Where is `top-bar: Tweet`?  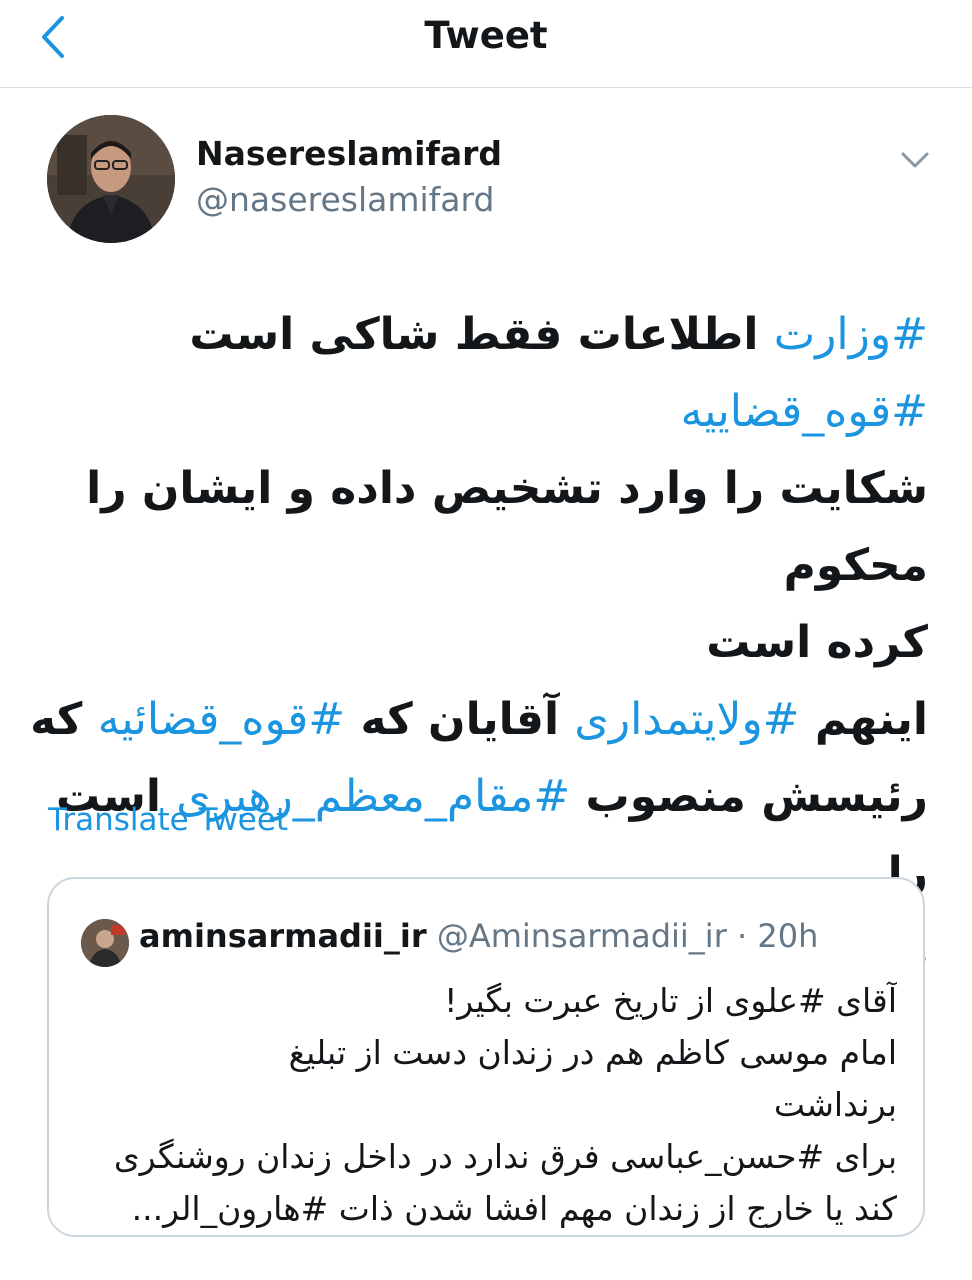
top-bar: Tweet is located at coordinates (486, 44).